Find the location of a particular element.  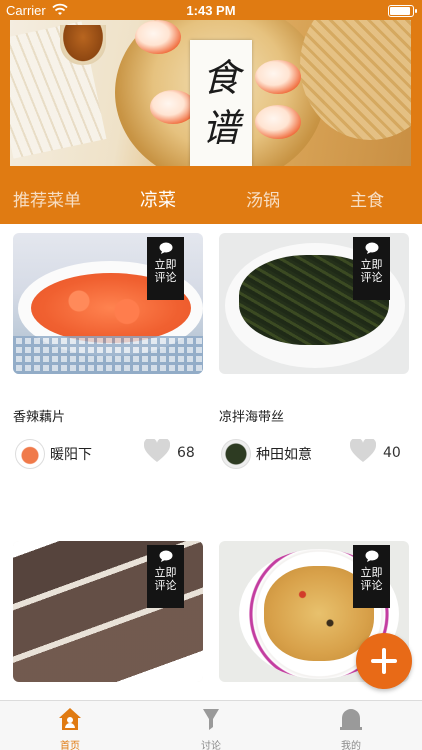

tab-home-label: 首页 is located at coordinates (70, 745).